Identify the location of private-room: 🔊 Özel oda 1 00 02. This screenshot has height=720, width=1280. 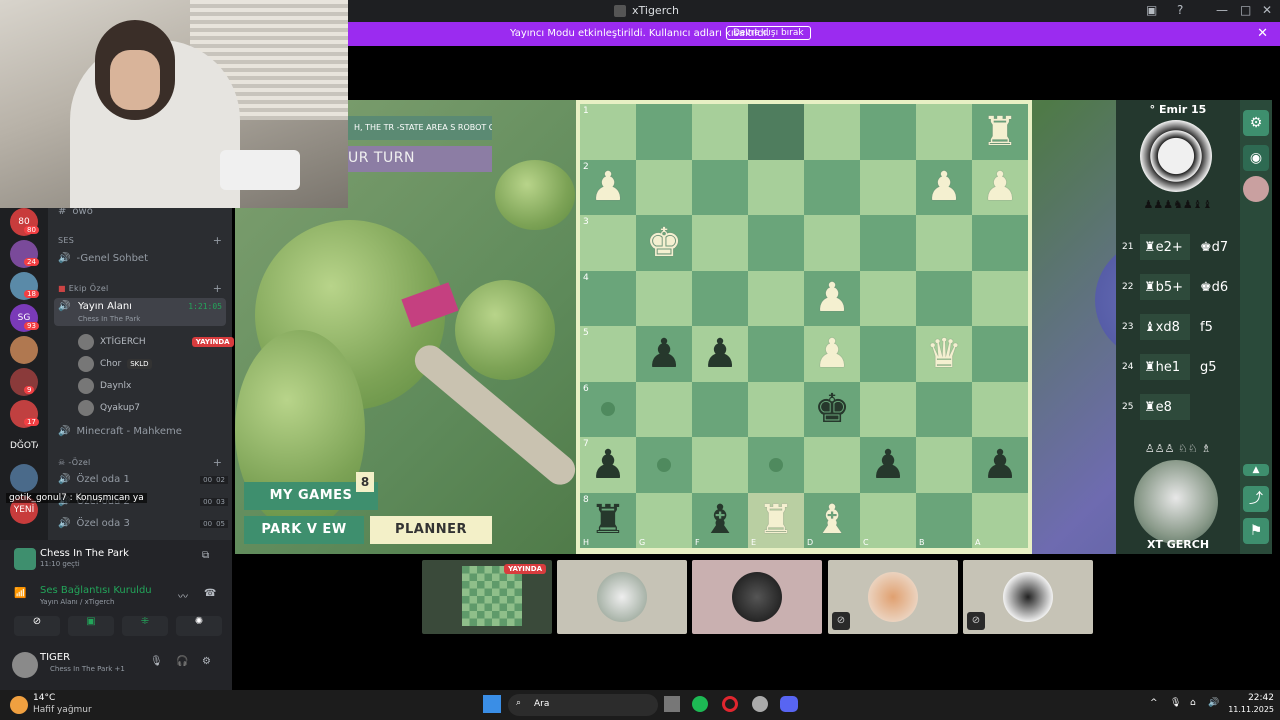
(143, 479).